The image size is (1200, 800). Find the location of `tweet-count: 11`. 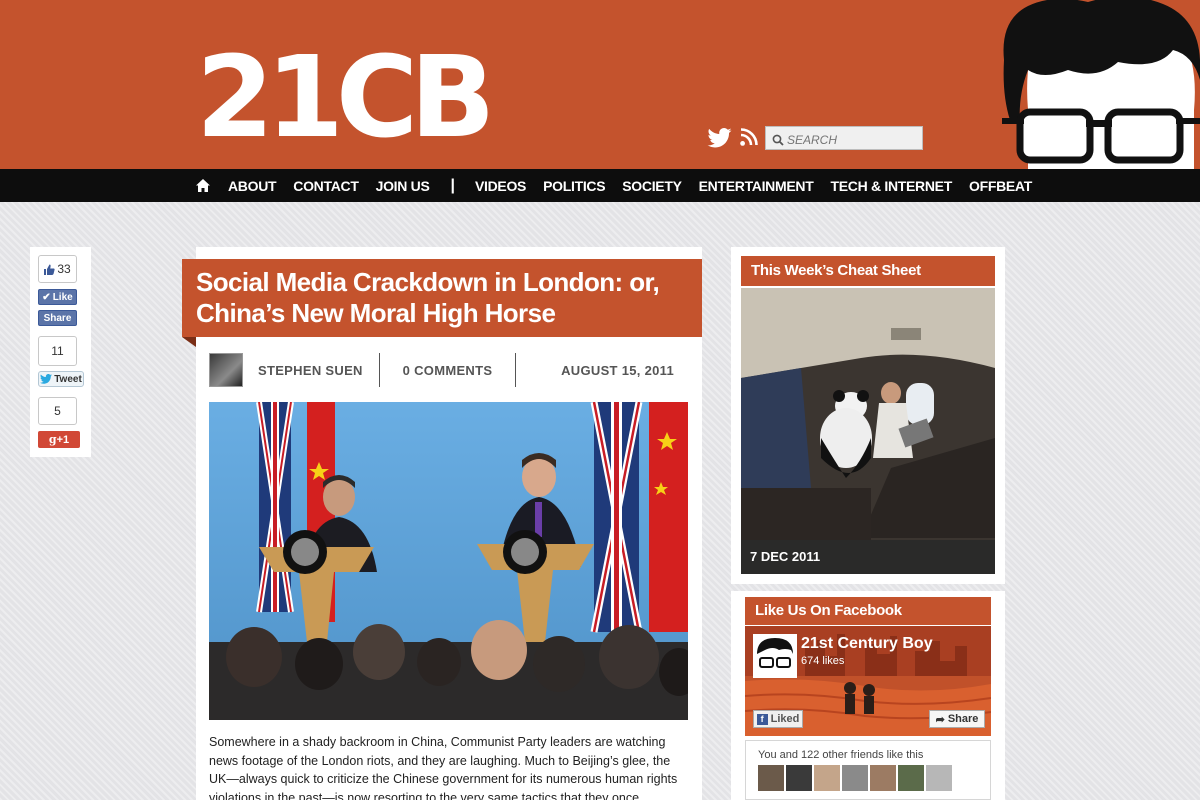

tweet-count: 11 is located at coordinates (57, 351).